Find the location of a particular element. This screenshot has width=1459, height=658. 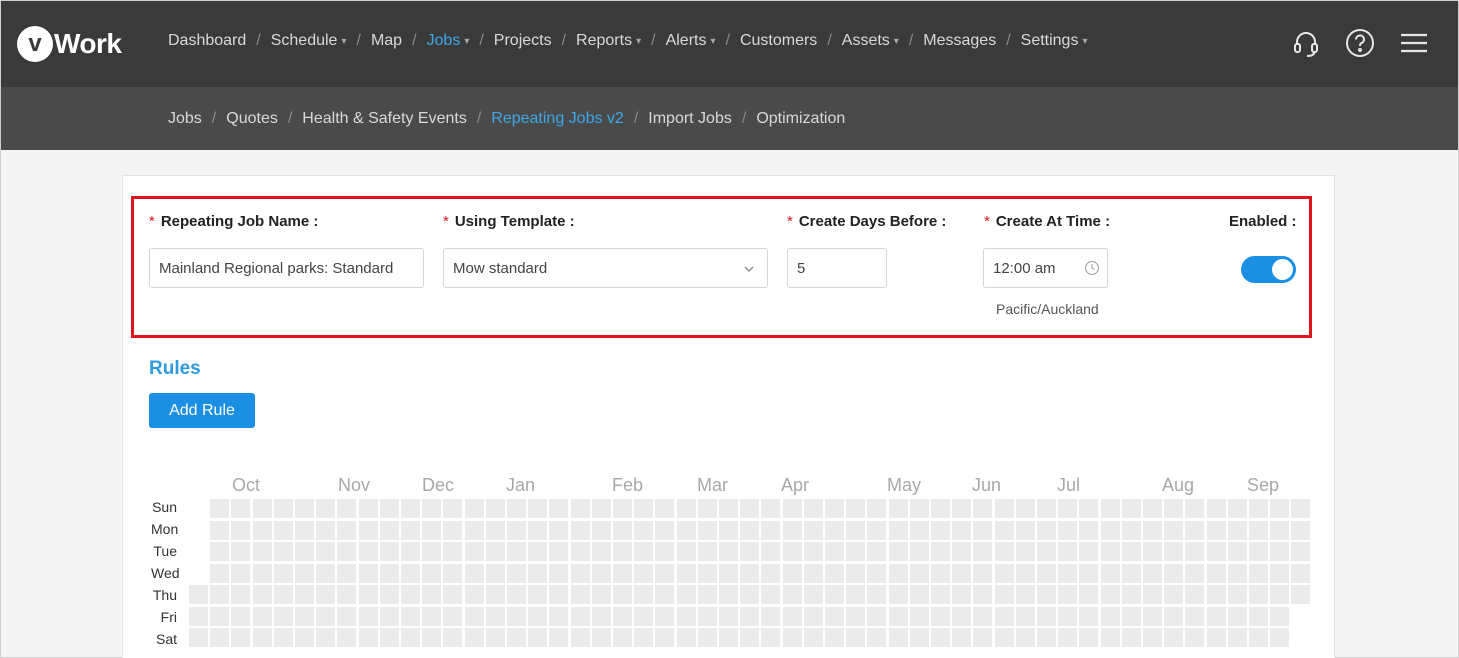

days-before-input: 5 is located at coordinates (837, 268).